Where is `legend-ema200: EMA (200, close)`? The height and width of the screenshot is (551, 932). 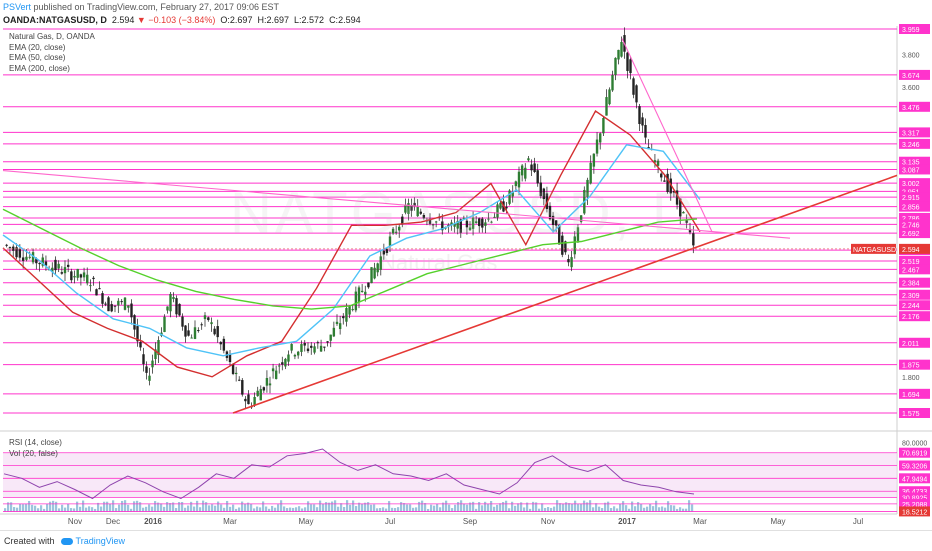
legend-ema200: EMA (200, close) is located at coordinates (52, 69).